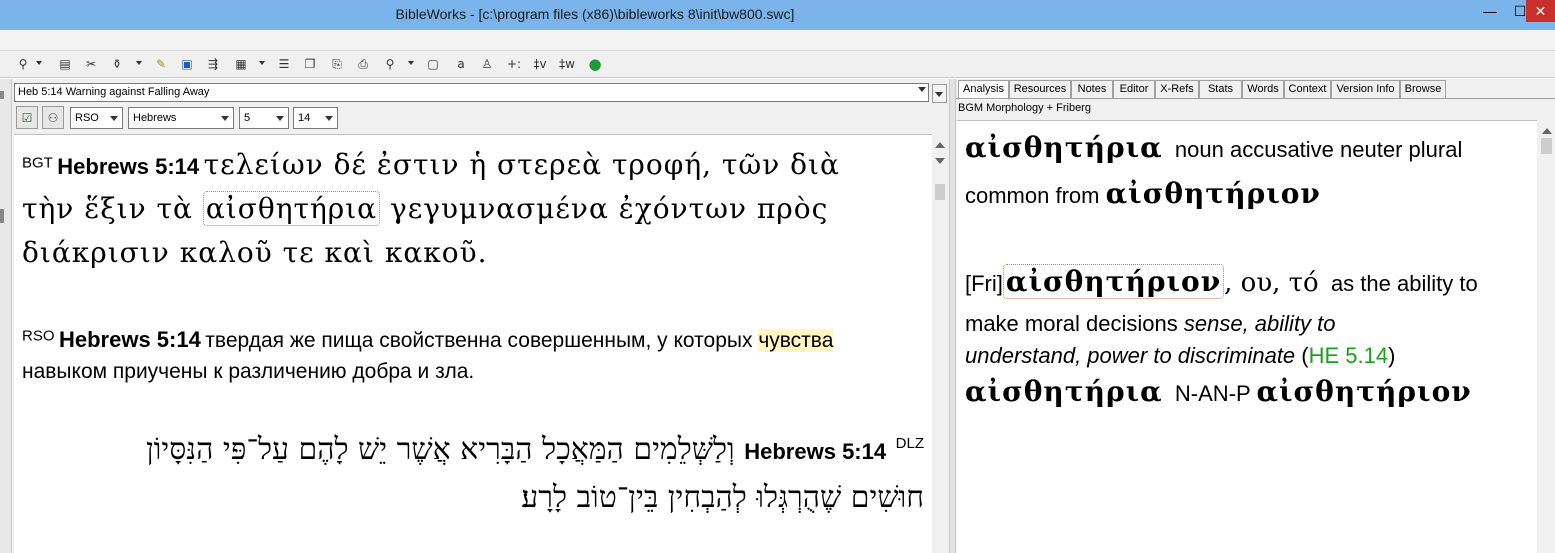 Image resolution: width=1555 pixels, height=553 pixels. What do you see at coordinates (161, 64) in the screenshot?
I see `highlighter-icon: ✎` at bounding box center [161, 64].